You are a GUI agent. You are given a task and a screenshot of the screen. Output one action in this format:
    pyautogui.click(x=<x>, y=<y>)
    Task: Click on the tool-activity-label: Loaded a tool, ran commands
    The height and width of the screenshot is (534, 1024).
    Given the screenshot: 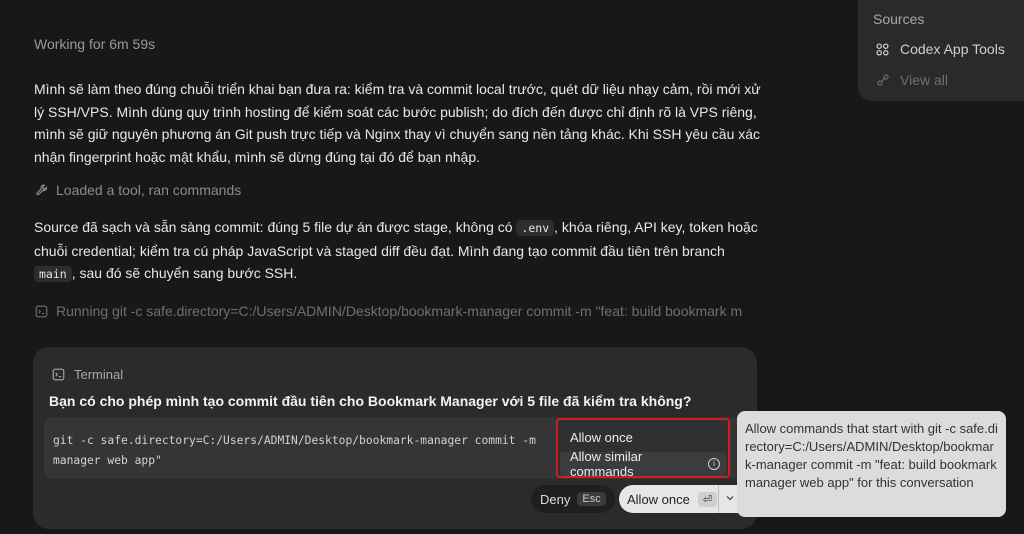 What is the action you would take?
    pyautogui.click(x=149, y=190)
    